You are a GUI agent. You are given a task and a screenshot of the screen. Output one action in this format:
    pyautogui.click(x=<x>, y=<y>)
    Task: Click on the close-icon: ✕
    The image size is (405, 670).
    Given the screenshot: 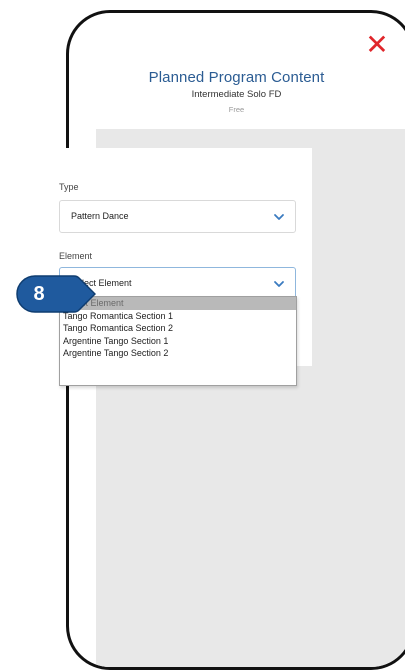 What is the action you would take?
    pyautogui.click(x=377, y=45)
    